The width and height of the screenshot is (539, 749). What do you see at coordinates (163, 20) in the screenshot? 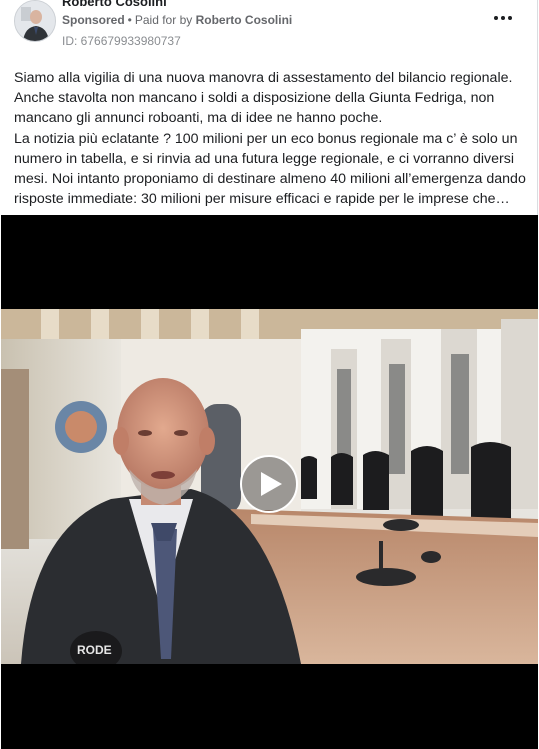
I see `paid-for-prefix: Paid for by` at bounding box center [163, 20].